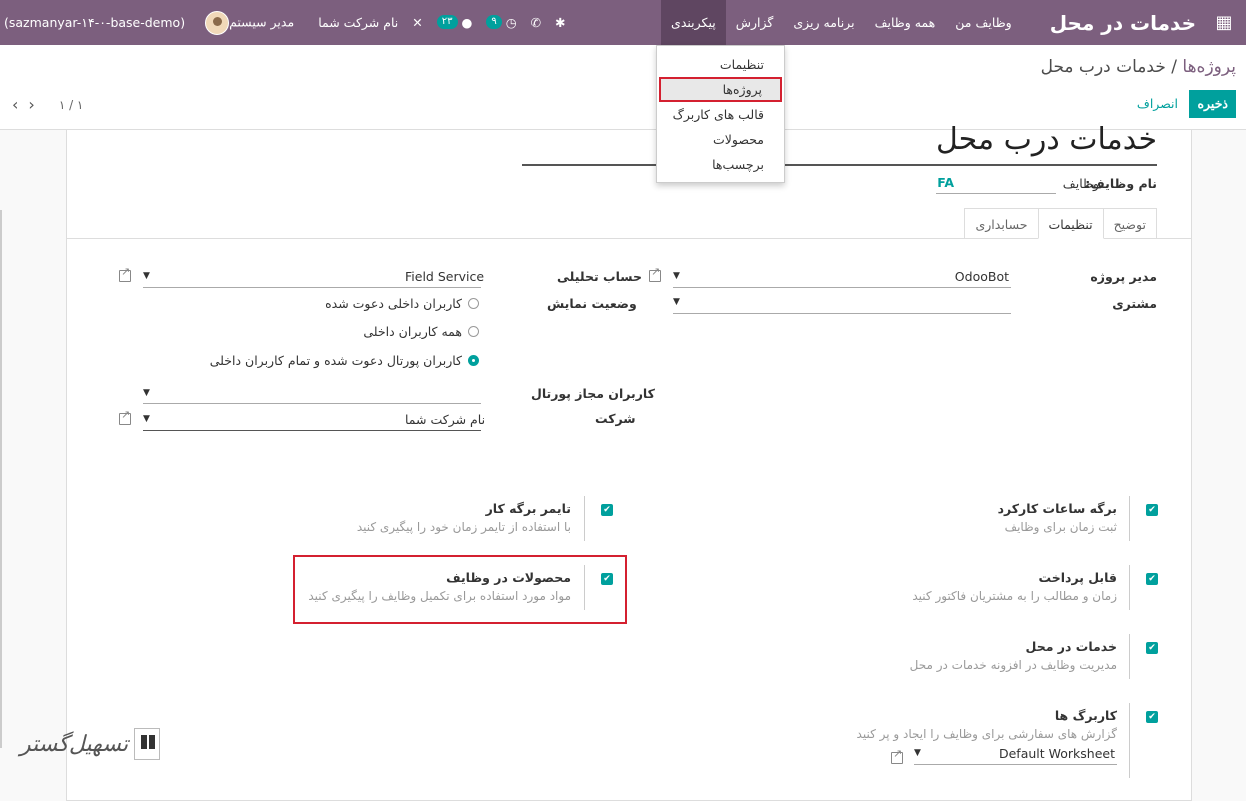 The height and width of the screenshot is (801, 1246). What do you see at coordinates (842, 313) in the screenshot?
I see `customer-input` at bounding box center [842, 313].